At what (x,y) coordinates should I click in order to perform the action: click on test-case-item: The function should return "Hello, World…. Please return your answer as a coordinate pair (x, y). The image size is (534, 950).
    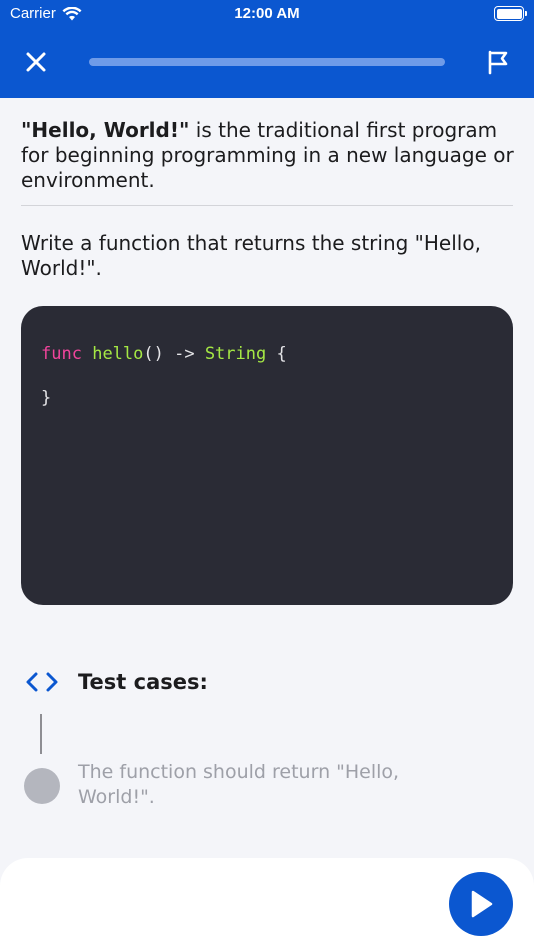
    Looking at the image, I should click on (259, 785).